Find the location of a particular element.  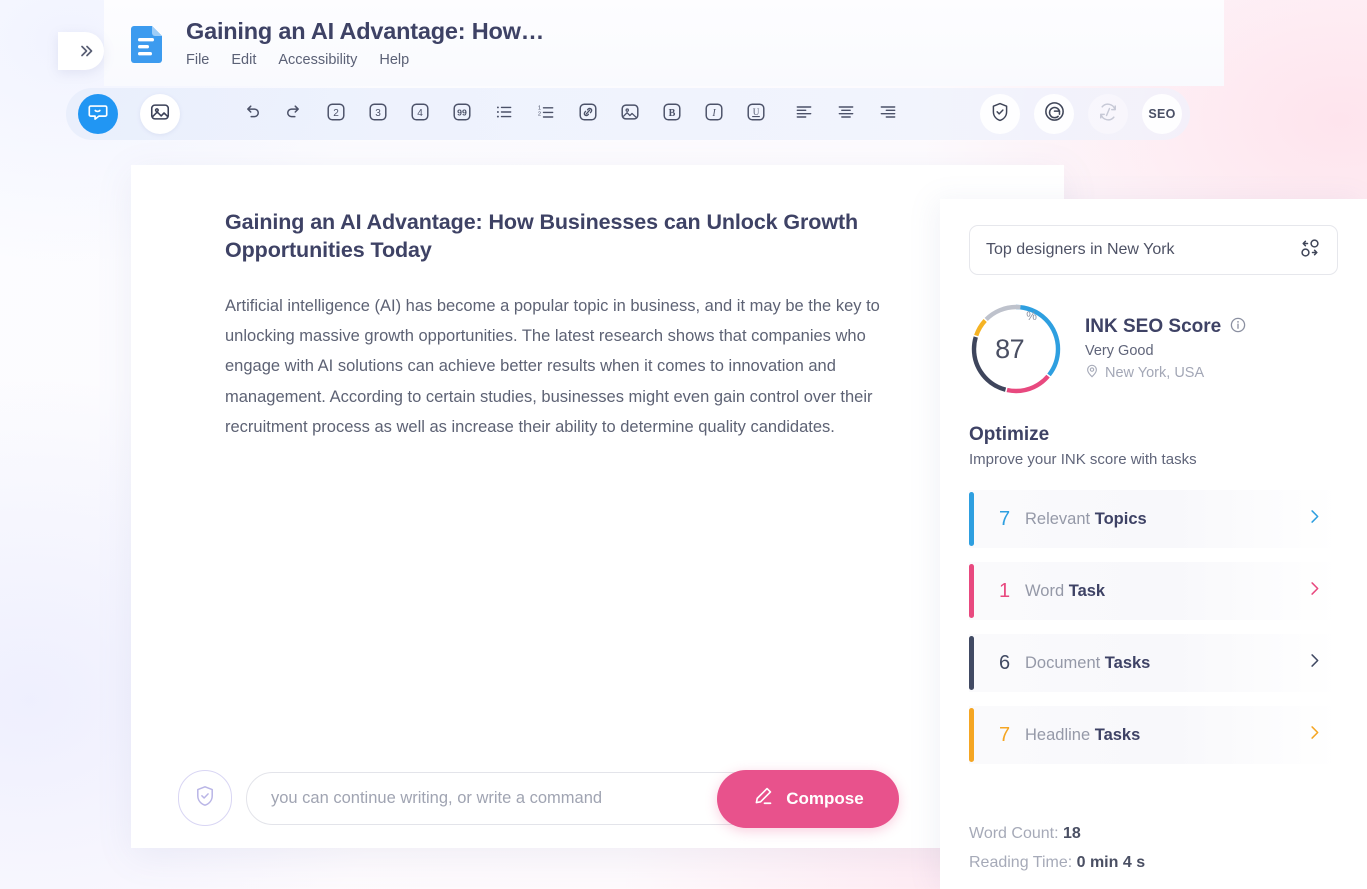

menubar: File Edit Accessibility Help is located at coordinates (365, 60).